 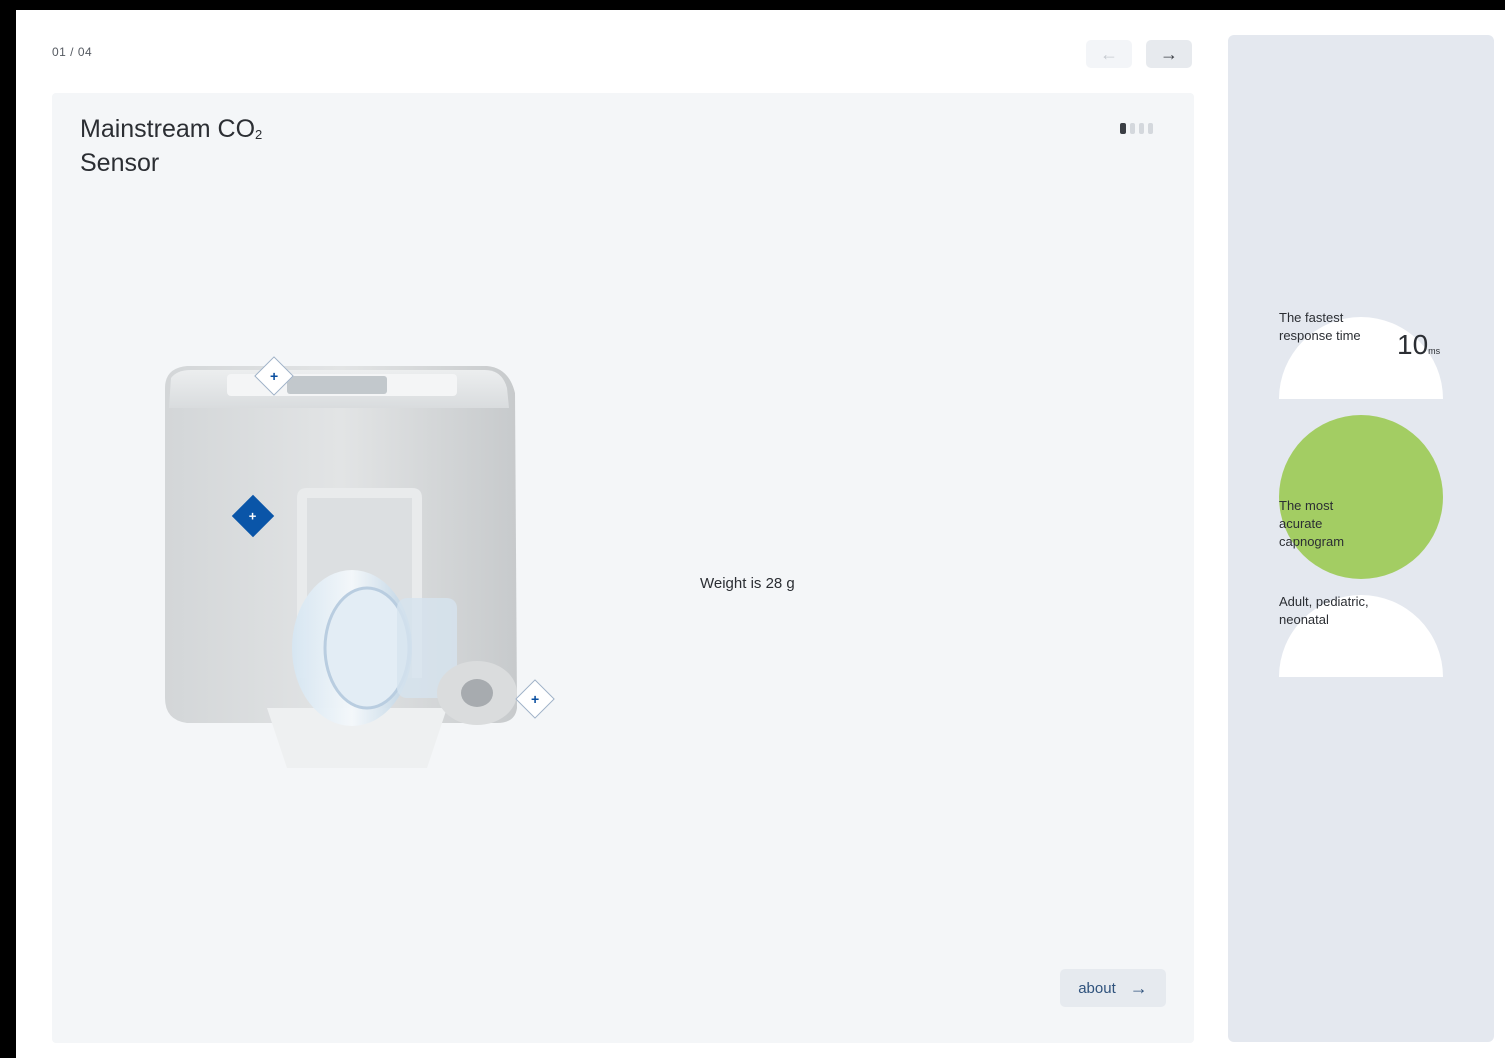 I want to click on feature-label: Adult, pediatric, neonatal, so click(x=1324, y=610).